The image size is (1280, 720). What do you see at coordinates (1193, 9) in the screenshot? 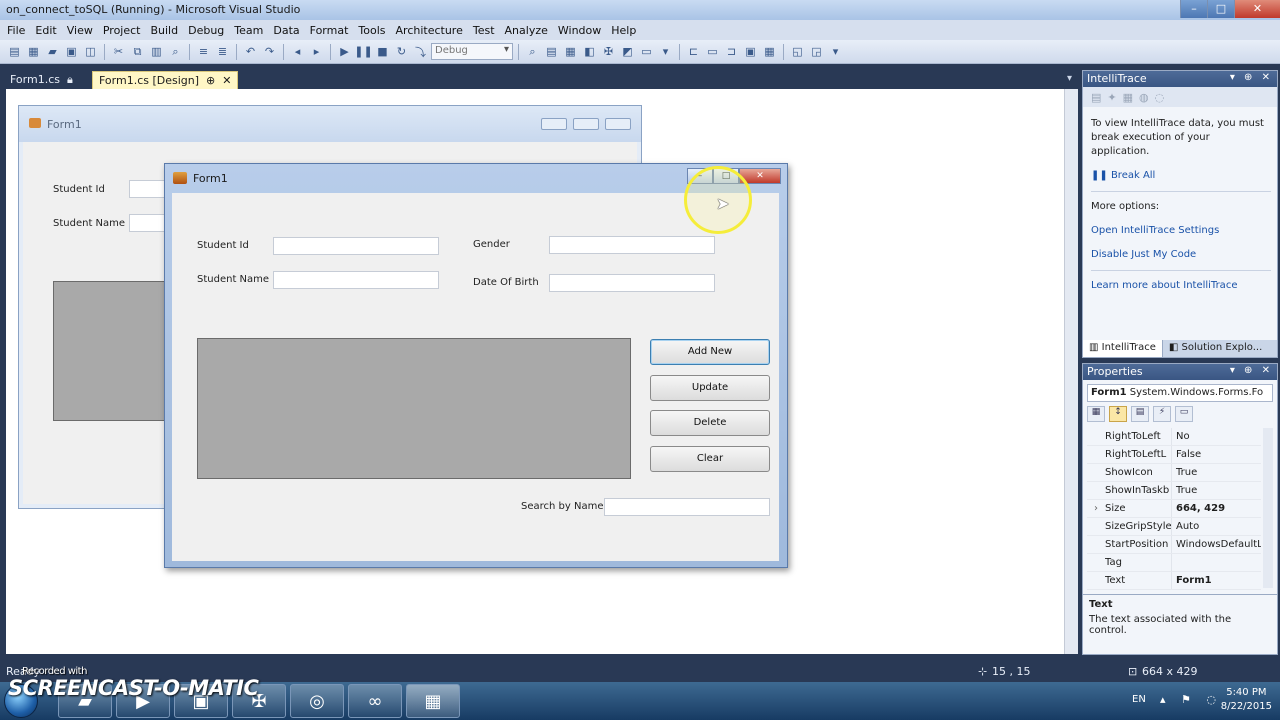
I see `minimize-button: –` at bounding box center [1193, 9].